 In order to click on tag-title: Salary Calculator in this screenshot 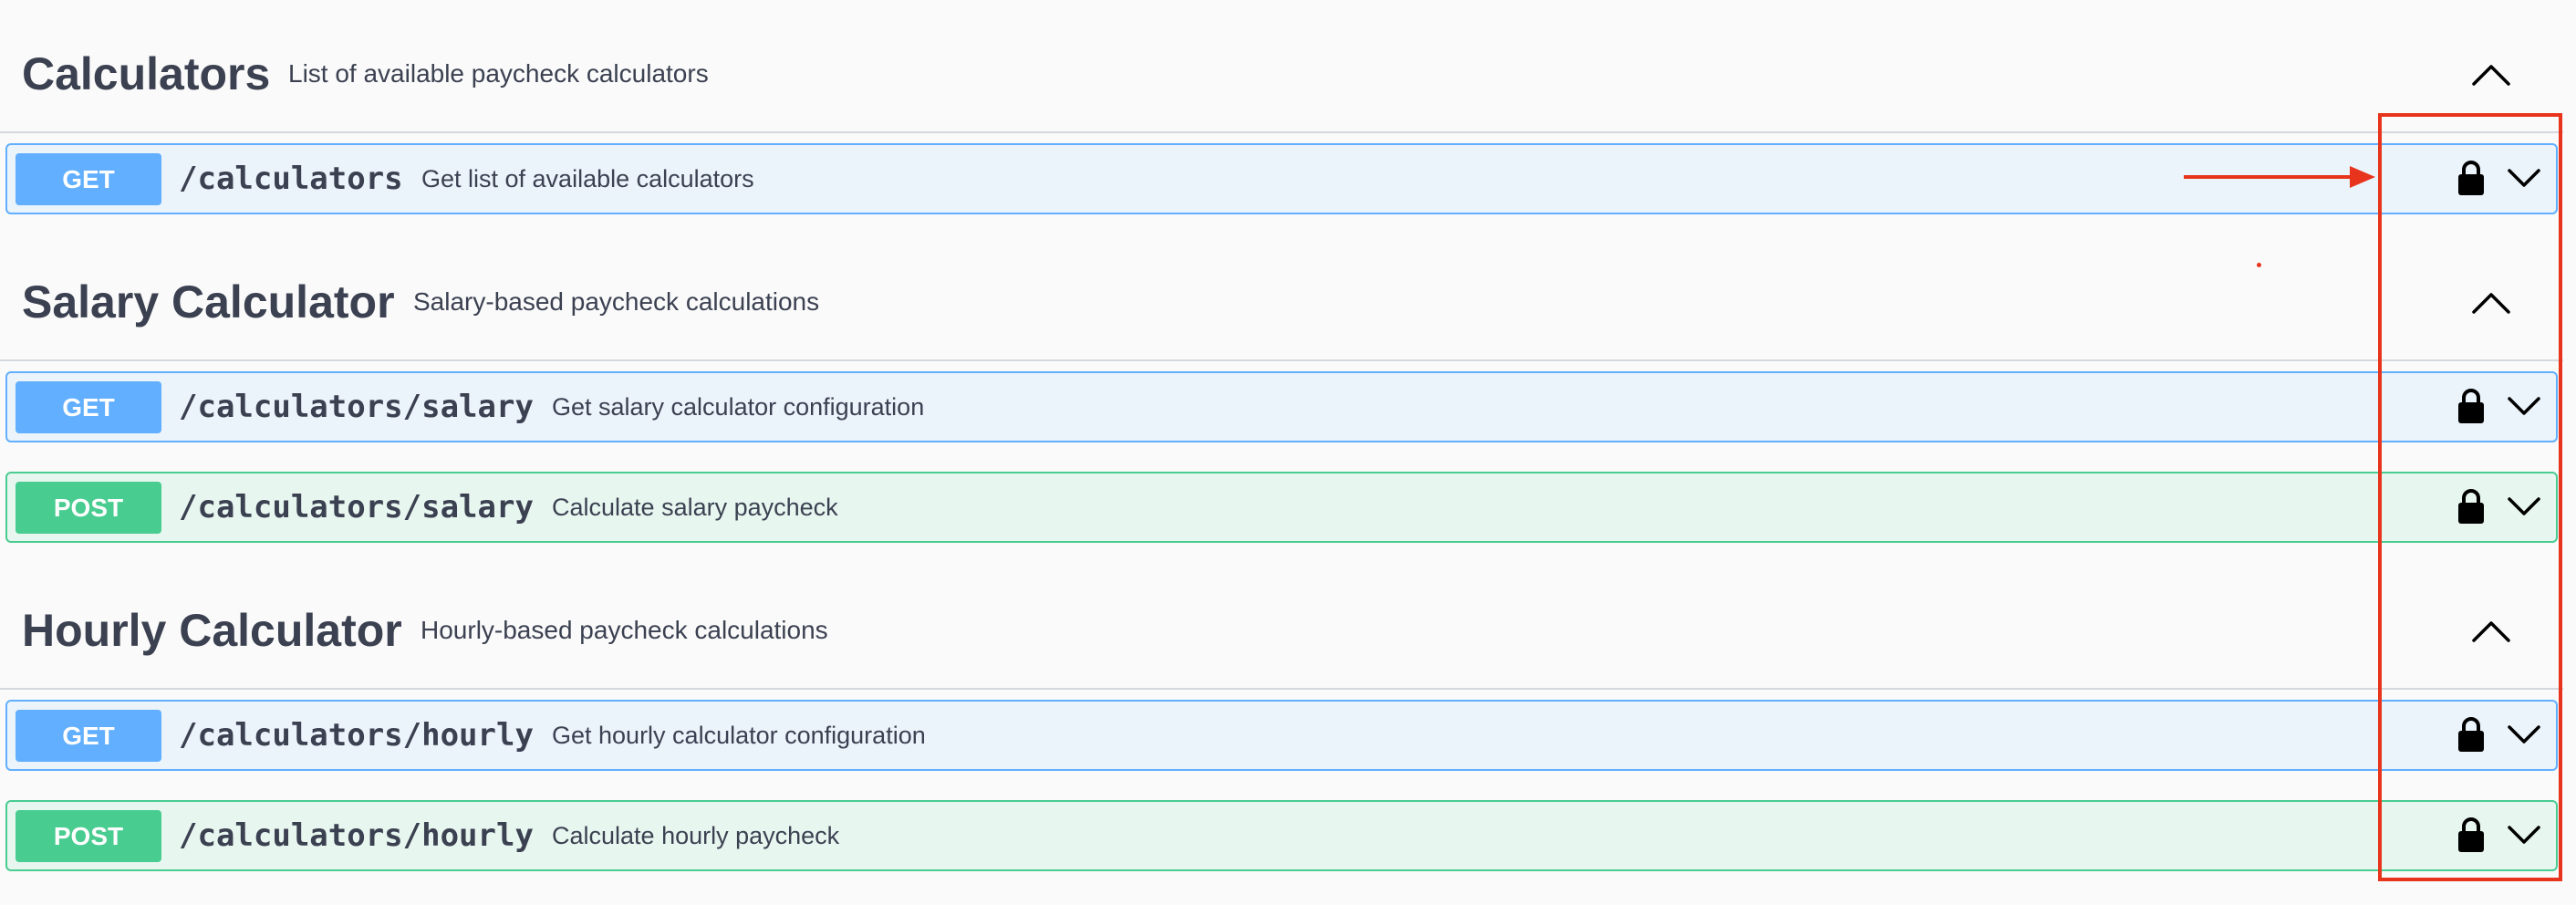, I will do `click(208, 302)`.